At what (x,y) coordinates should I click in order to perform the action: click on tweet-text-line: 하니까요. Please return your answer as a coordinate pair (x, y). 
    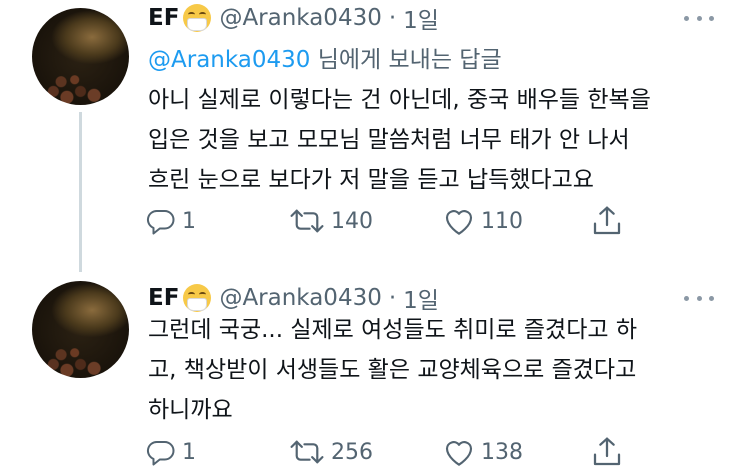
    Looking at the image, I should click on (190, 410).